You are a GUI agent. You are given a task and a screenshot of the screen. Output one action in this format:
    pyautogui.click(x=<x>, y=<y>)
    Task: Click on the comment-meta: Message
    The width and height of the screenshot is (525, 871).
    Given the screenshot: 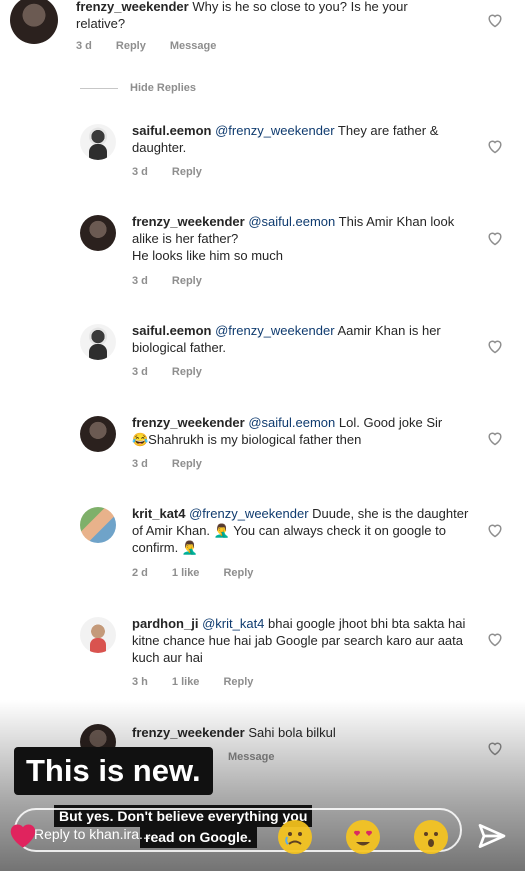 What is the action you would take?
    pyautogui.click(x=263, y=757)
    